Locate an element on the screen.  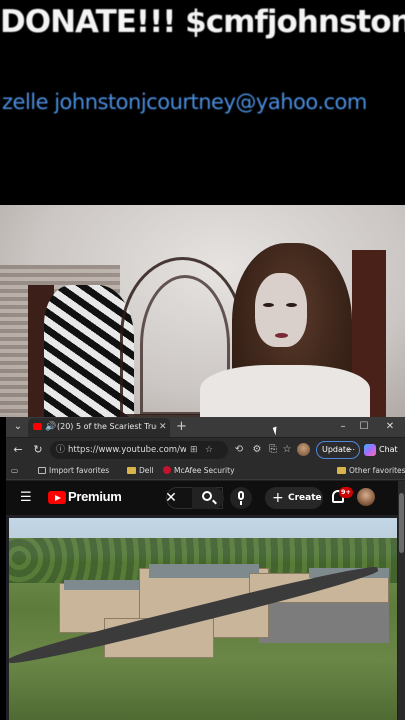
scrollbar-thumb is located at coordinates (401, 523).